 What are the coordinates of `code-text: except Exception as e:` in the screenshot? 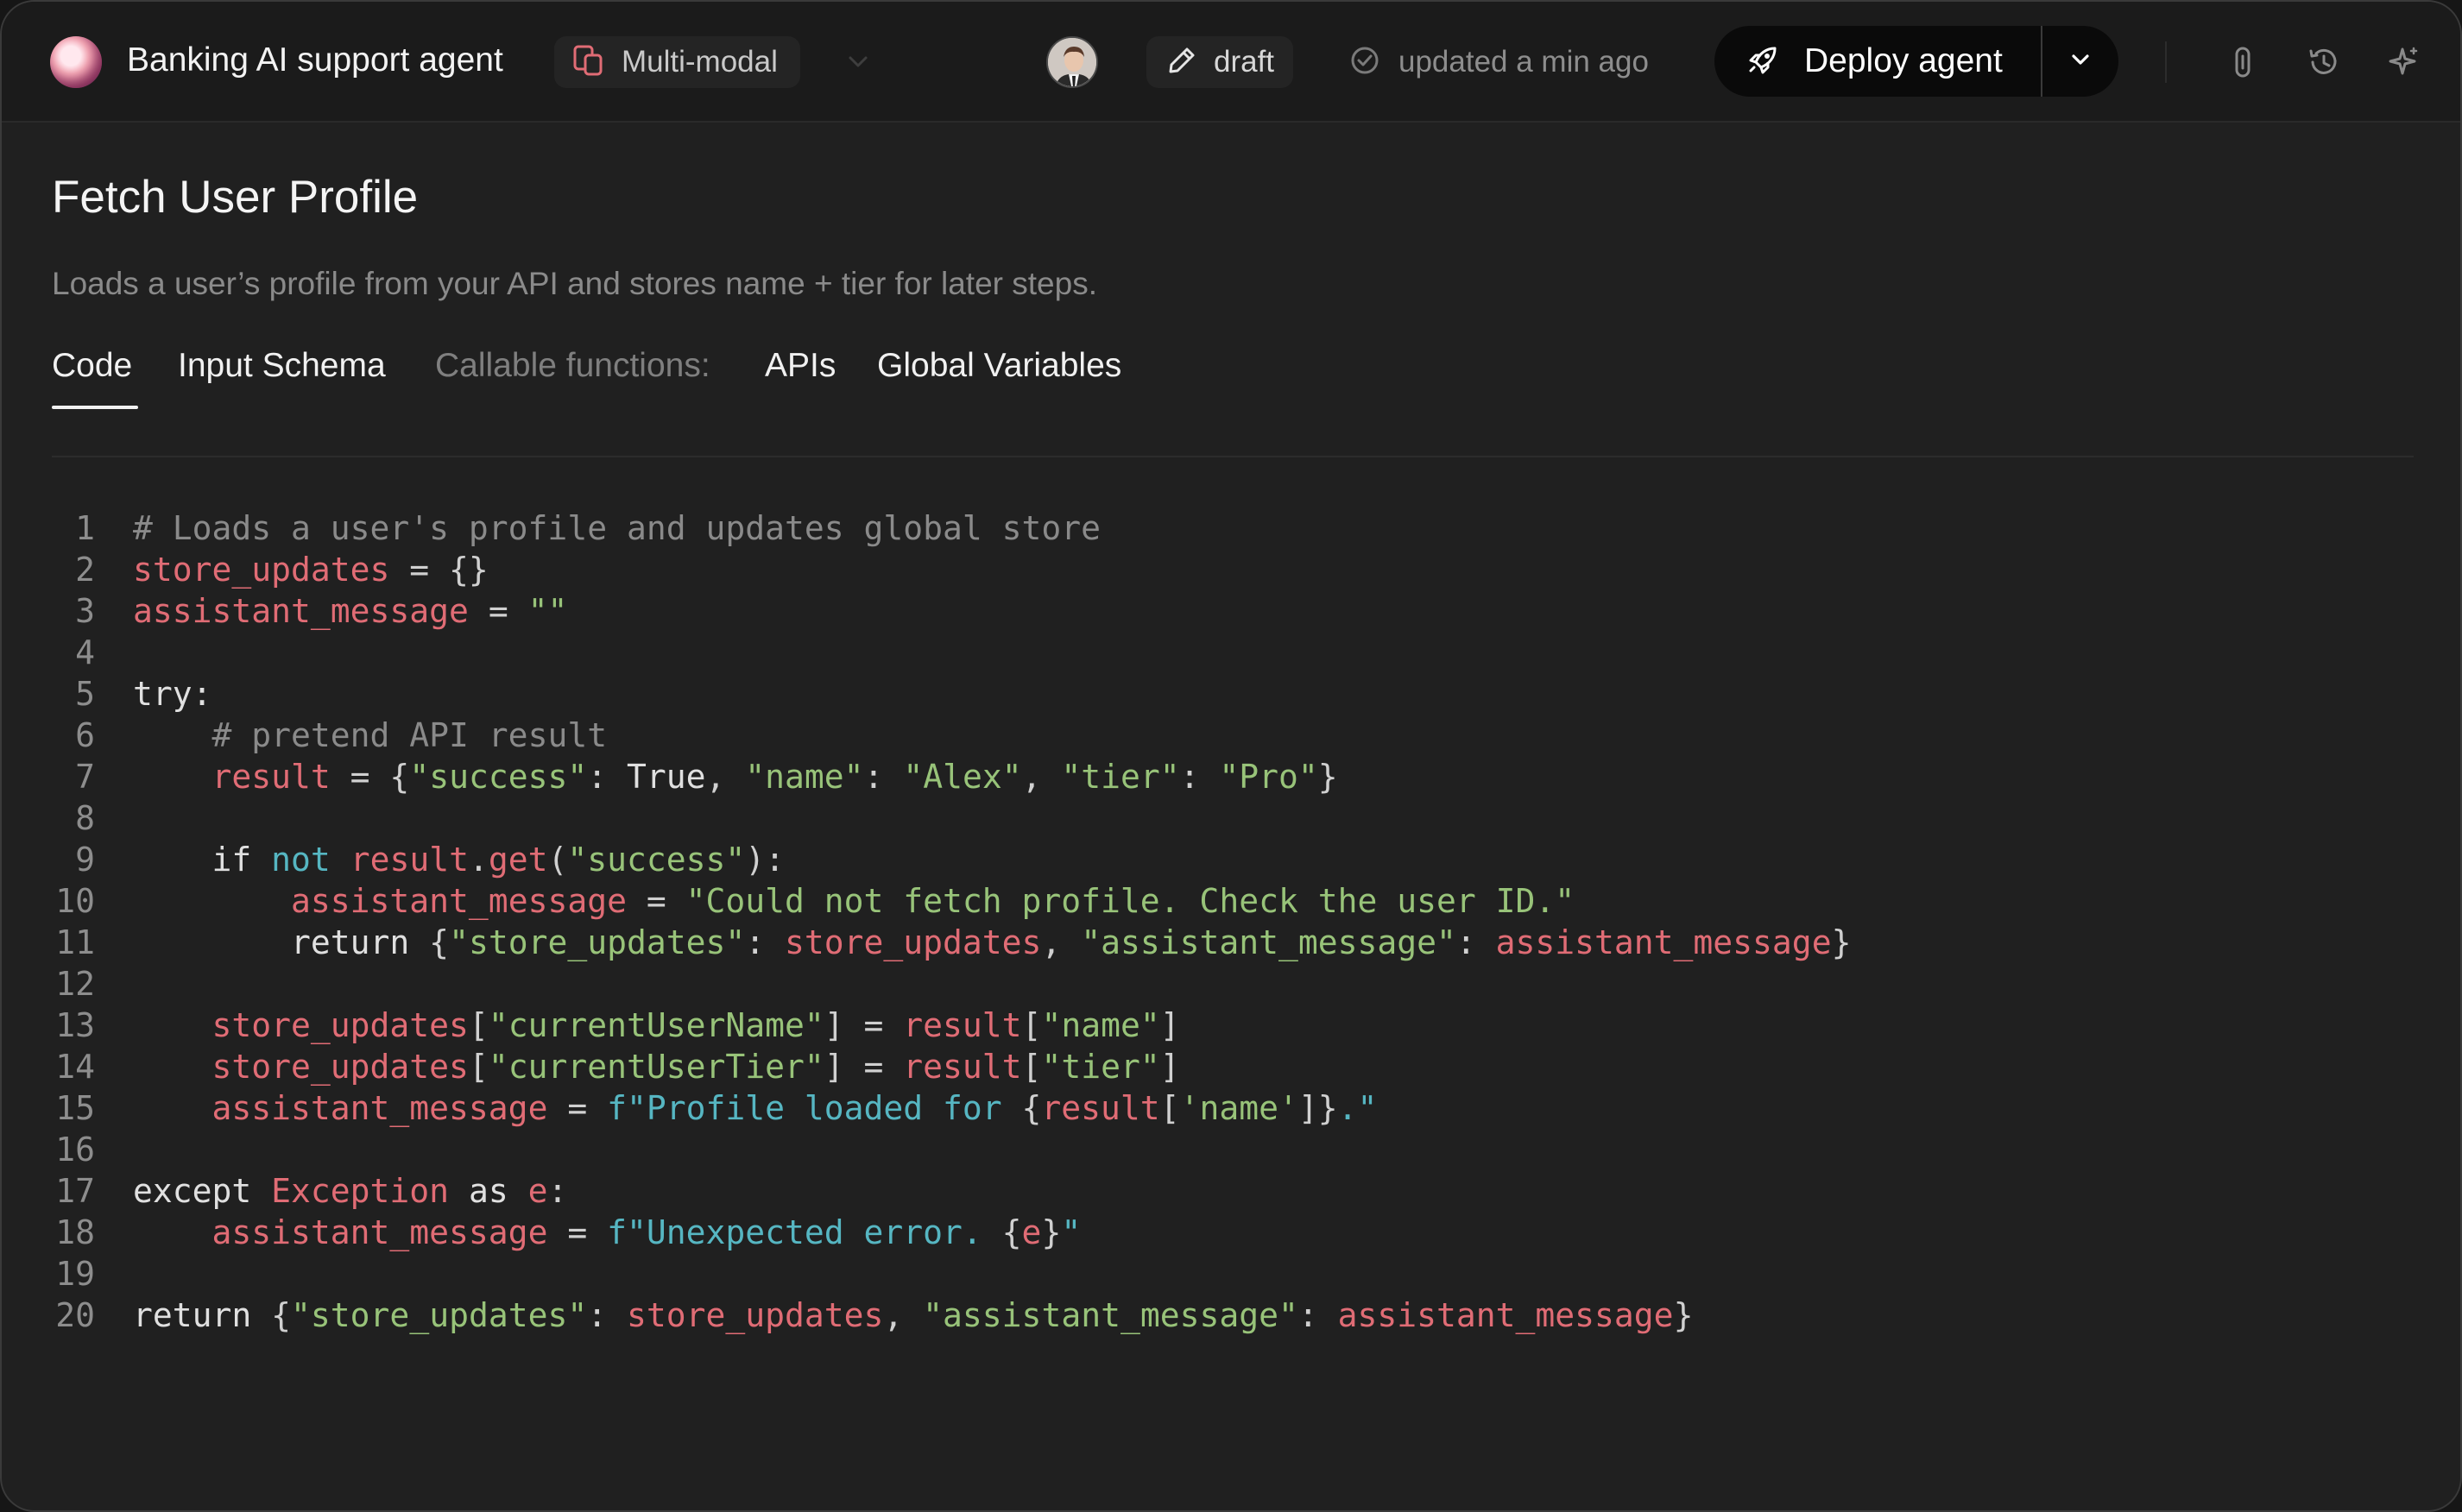 It's located at (350, 1191).